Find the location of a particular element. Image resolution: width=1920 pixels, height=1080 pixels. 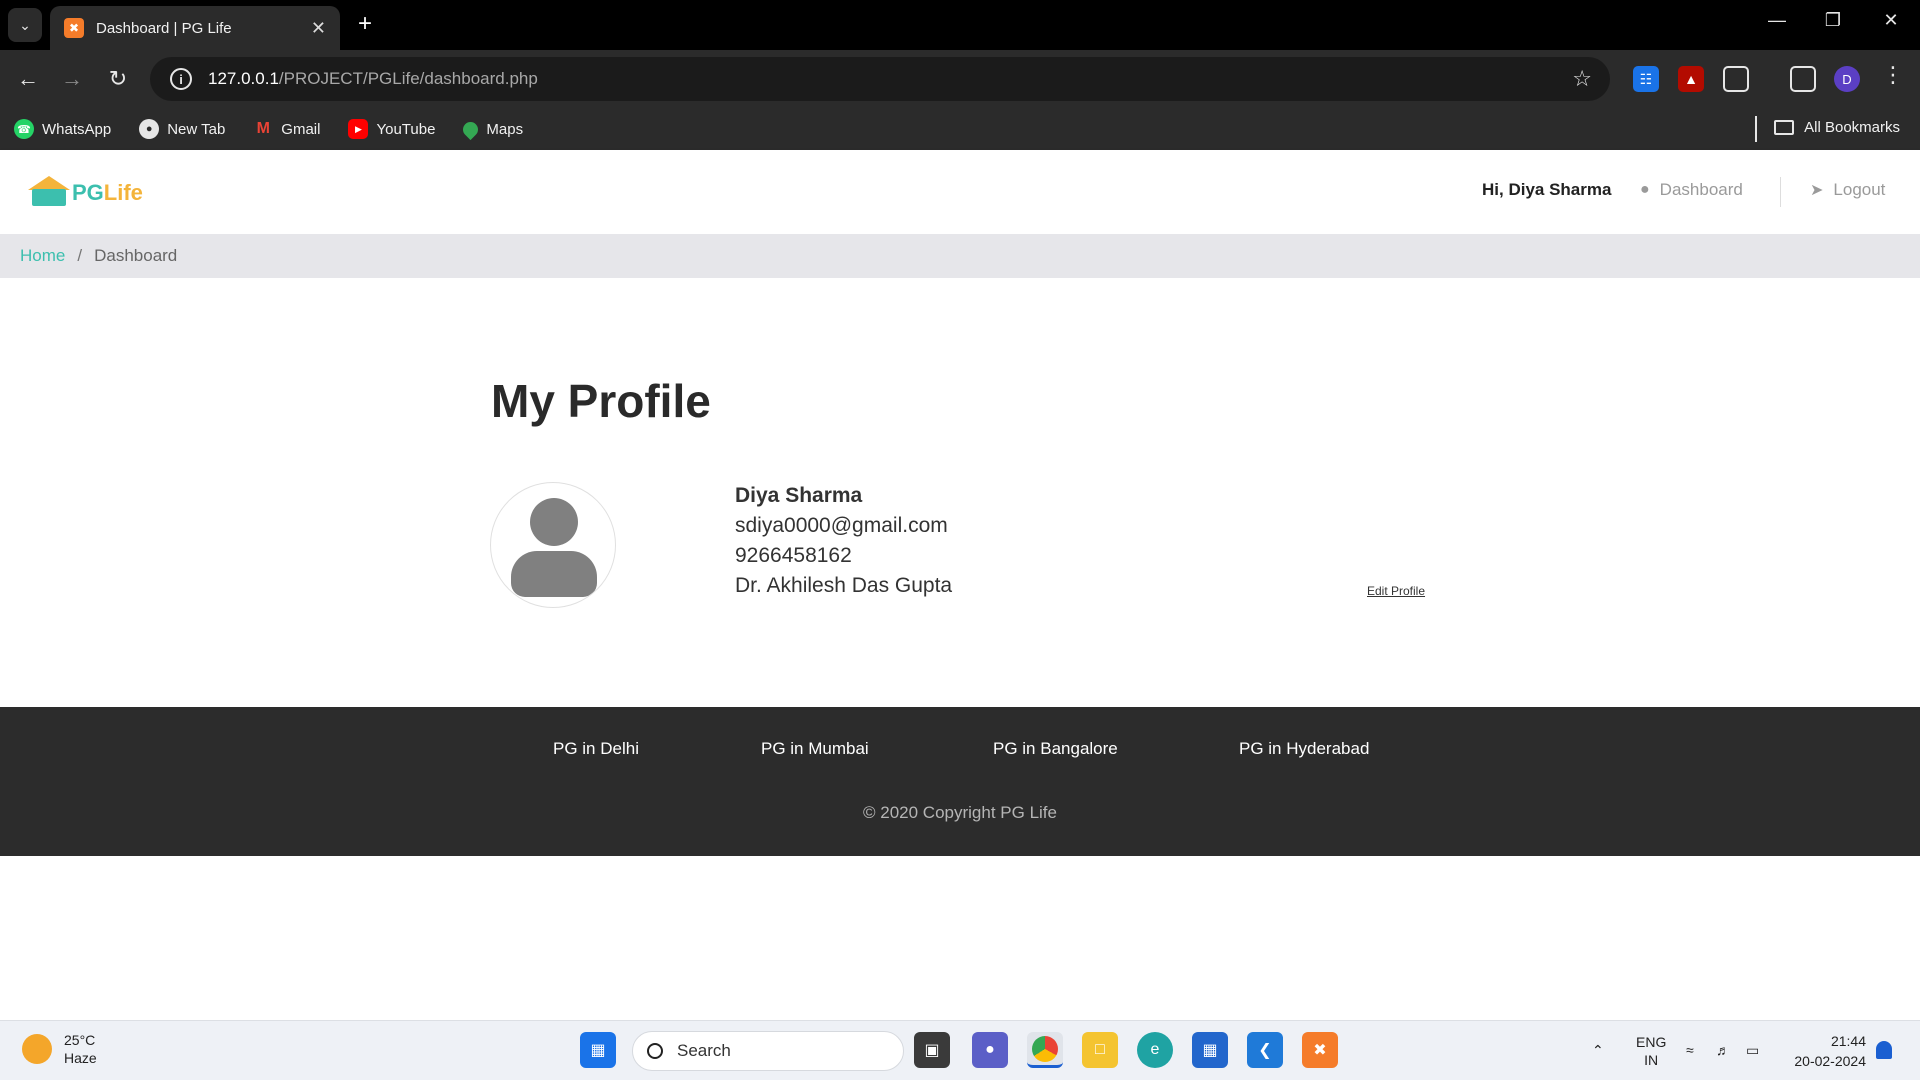

bookmark-new-tab: ● New Tab is located at coordinates (182, 129).